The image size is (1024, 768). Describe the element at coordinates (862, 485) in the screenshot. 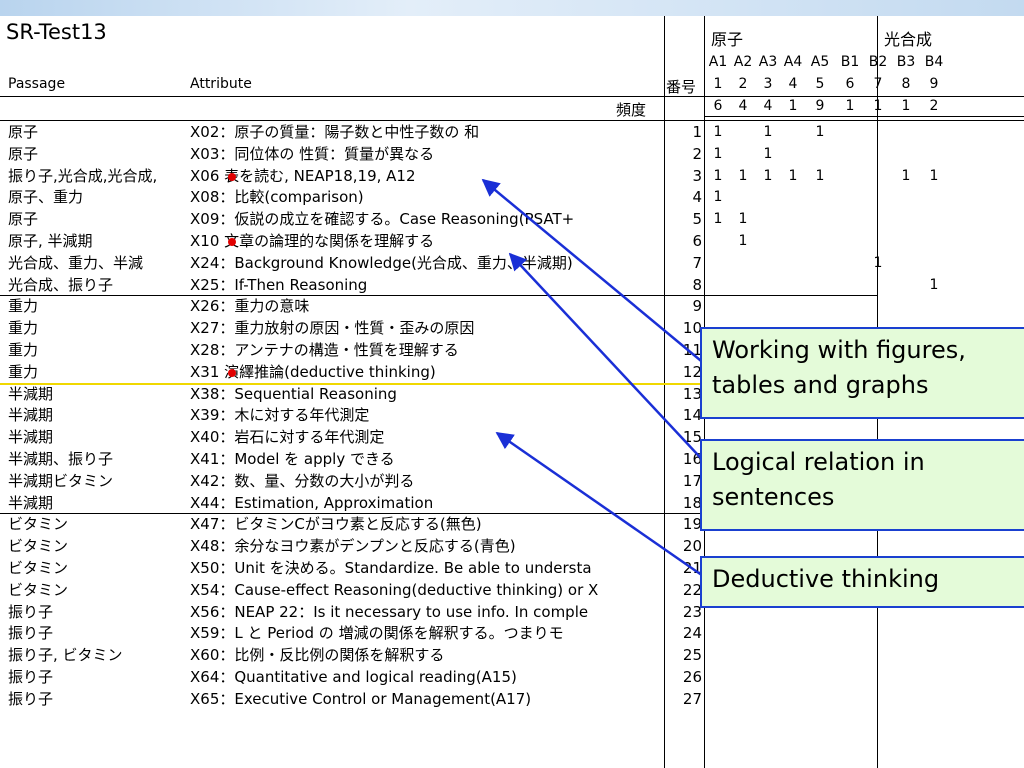

I see `callout-logical-relation: Logical relation in sentences` at that location.